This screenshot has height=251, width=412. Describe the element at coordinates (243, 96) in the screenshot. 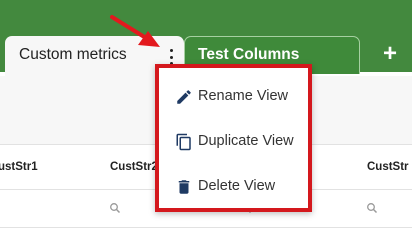

I see `menu-item-label: Rename View` at that location.